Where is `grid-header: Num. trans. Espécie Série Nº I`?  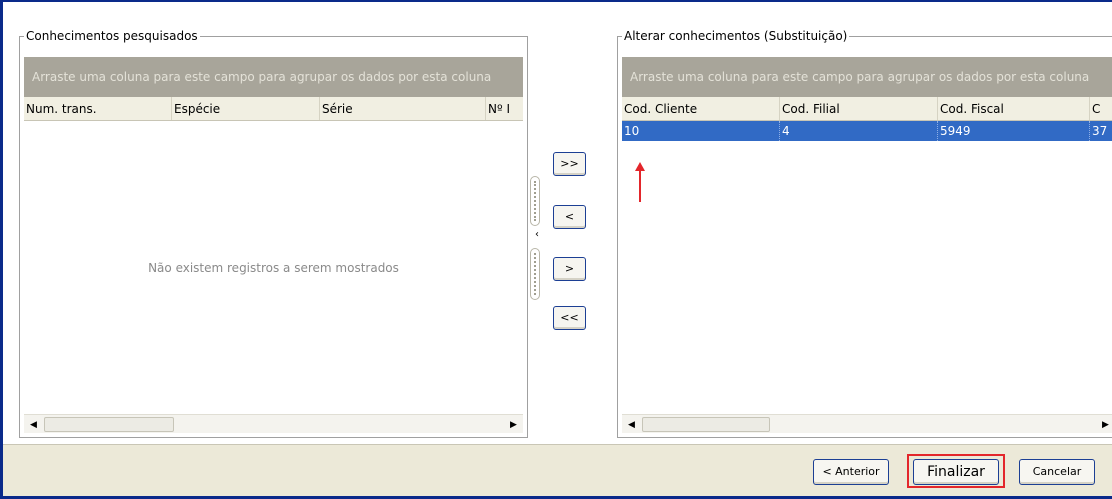
grid-header: Num. trans. Espécie Série Nº I is located at coordinates (273, 109).